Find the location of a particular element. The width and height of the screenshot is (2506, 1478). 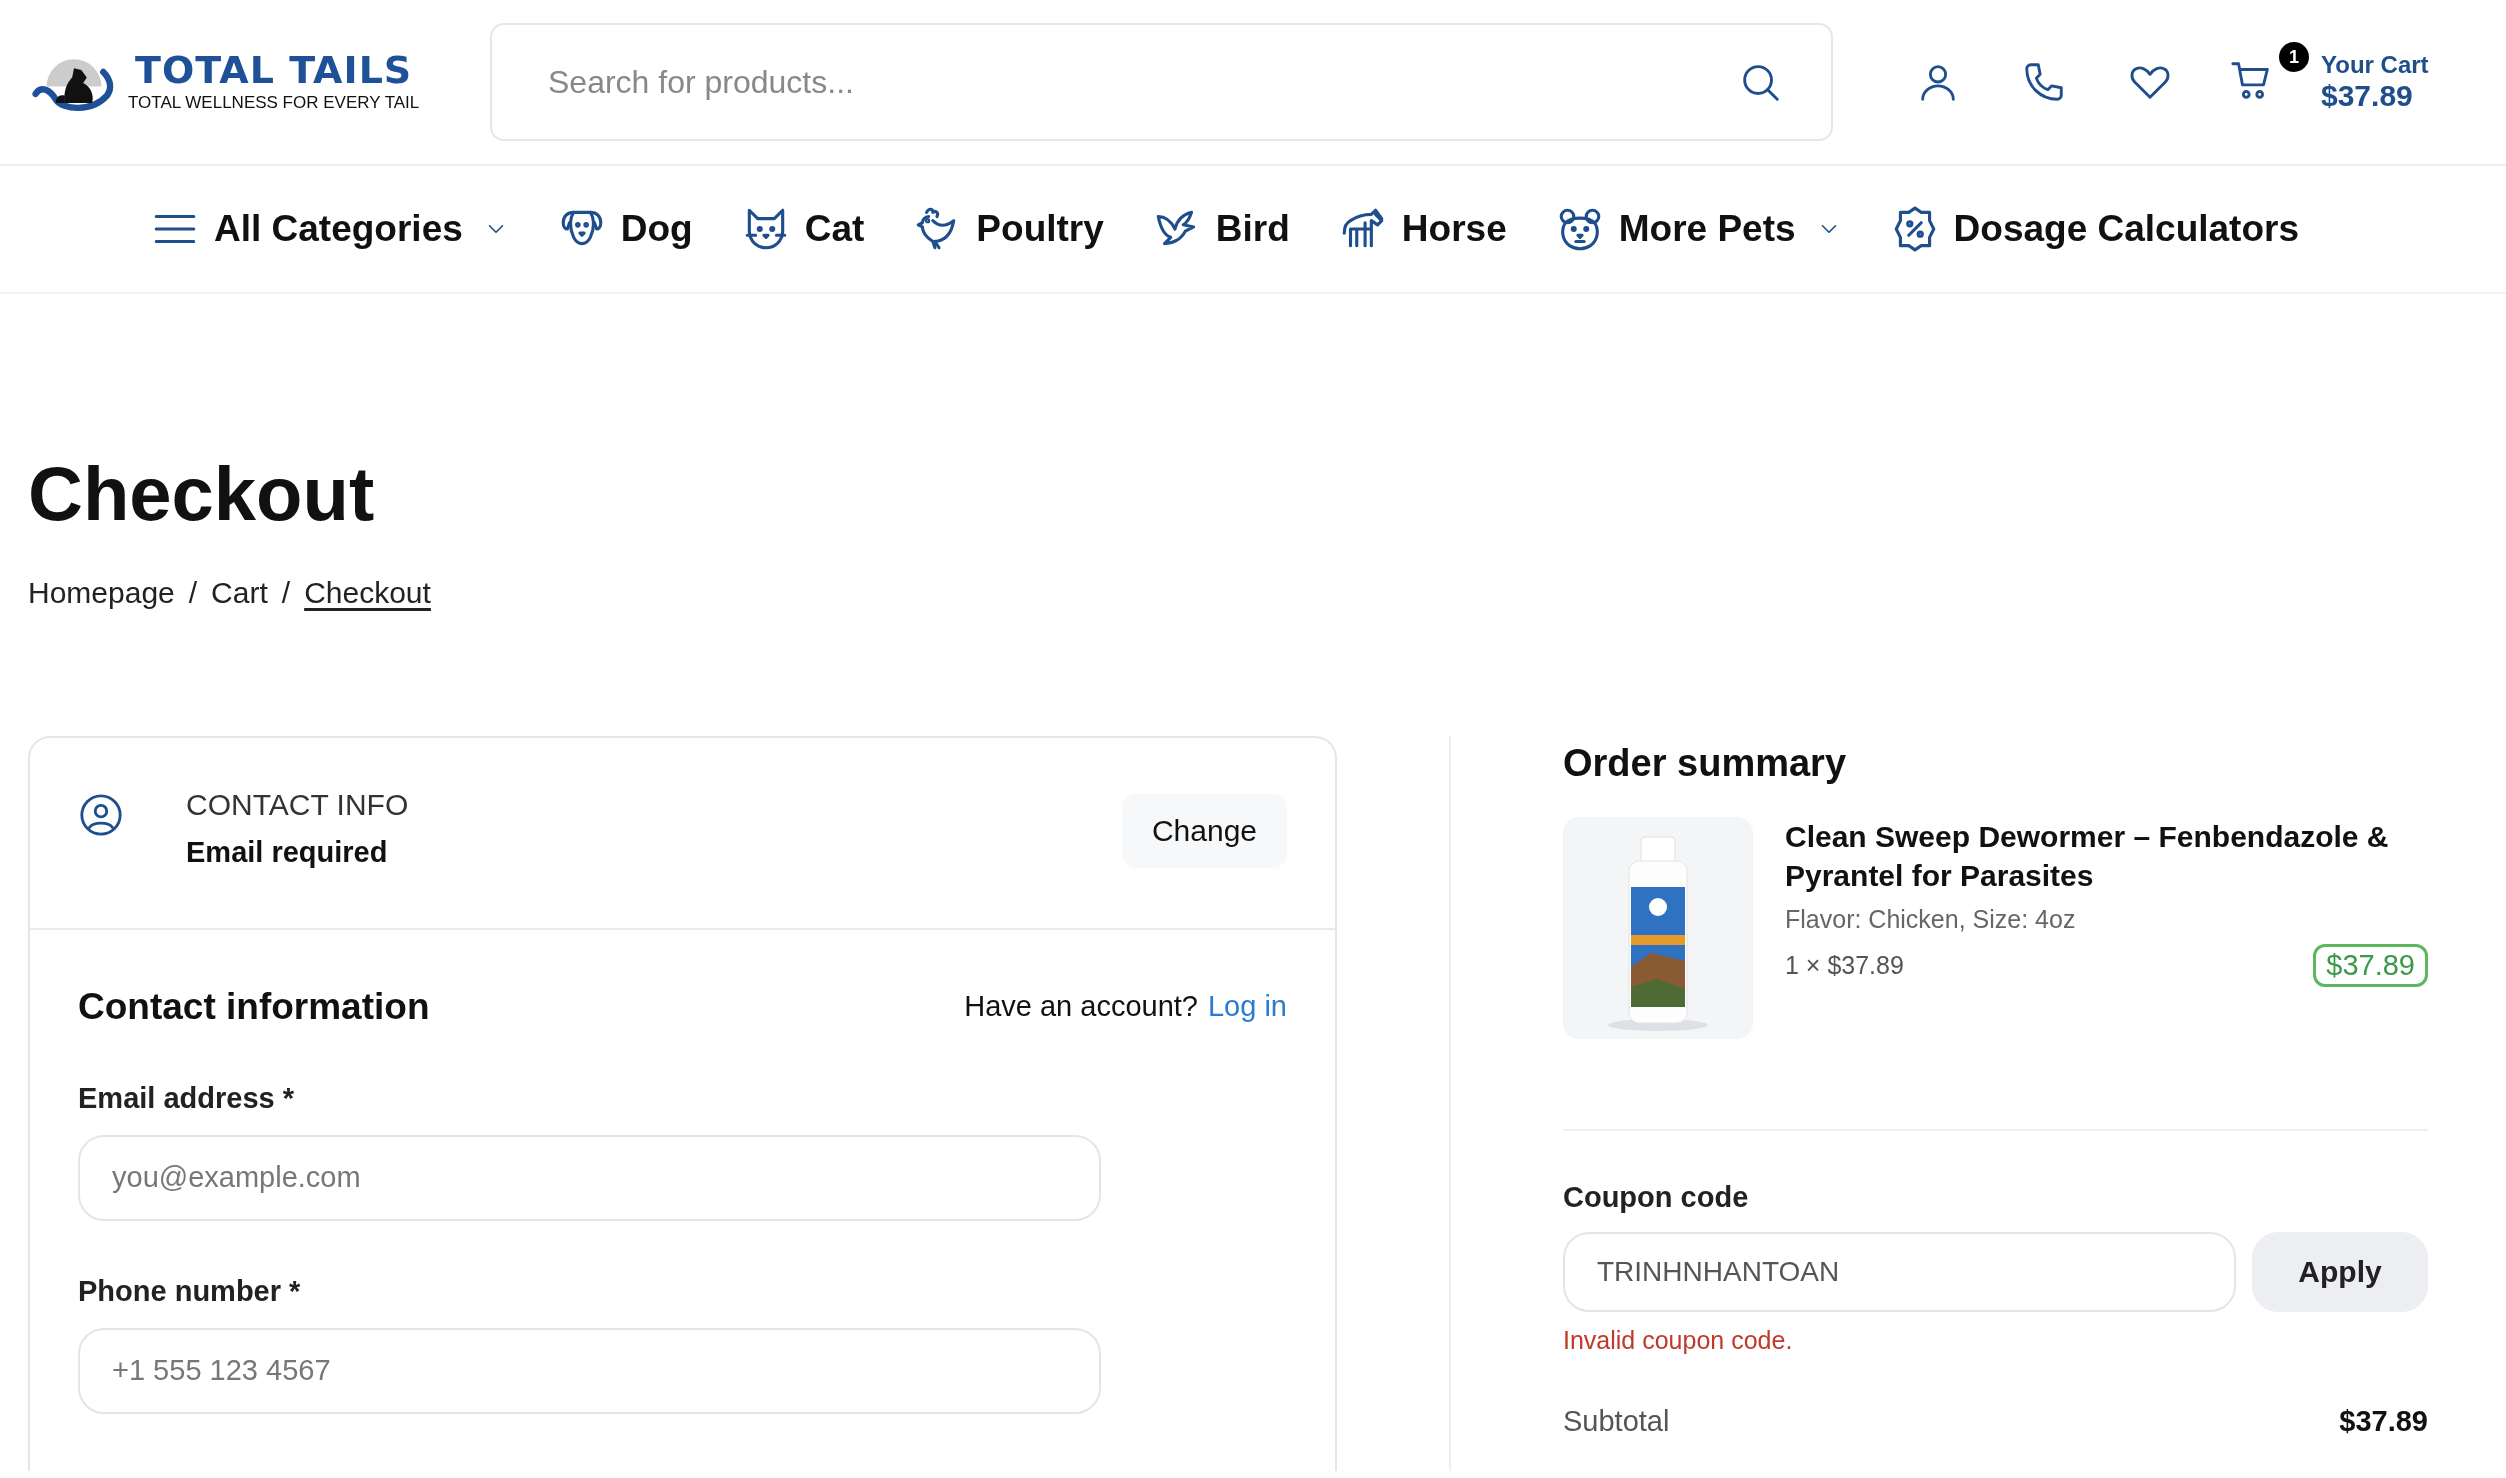

step-heading: CONTACT INFO is located at coordinates (298, 804).